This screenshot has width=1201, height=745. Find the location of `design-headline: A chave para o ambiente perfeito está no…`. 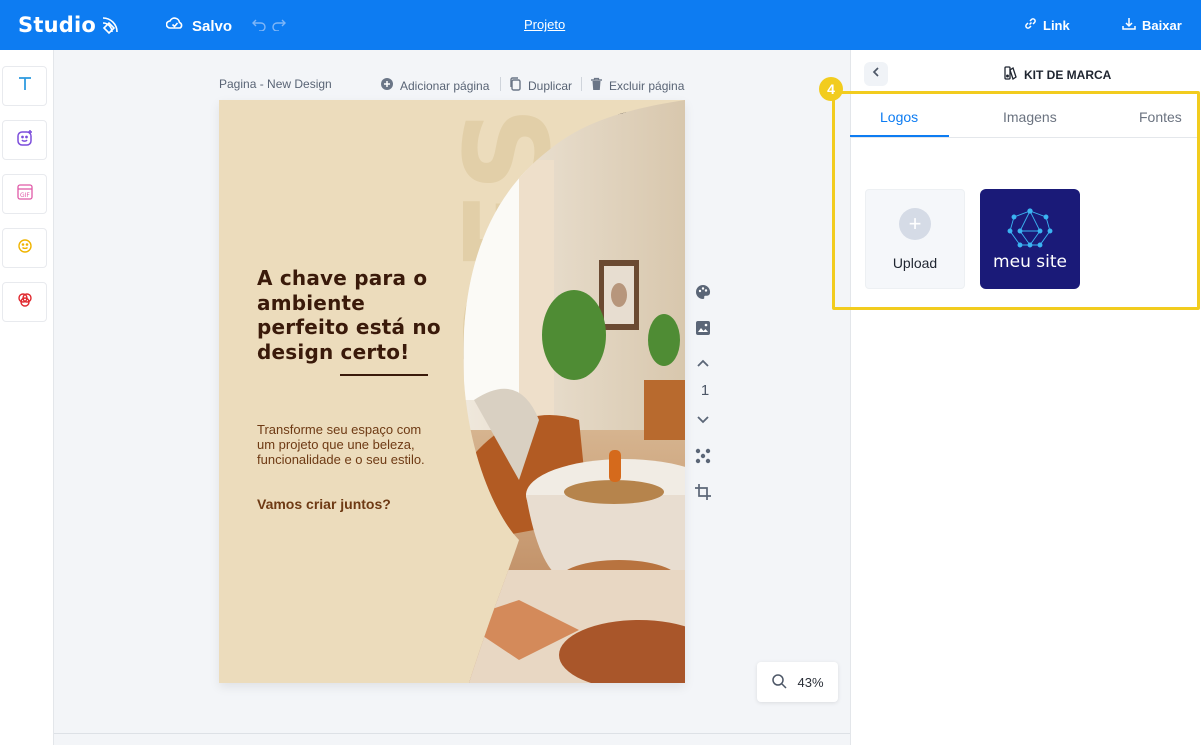

design-headline: A chave para o ambiente perfeito está no… is located at coordinates (352, 315).